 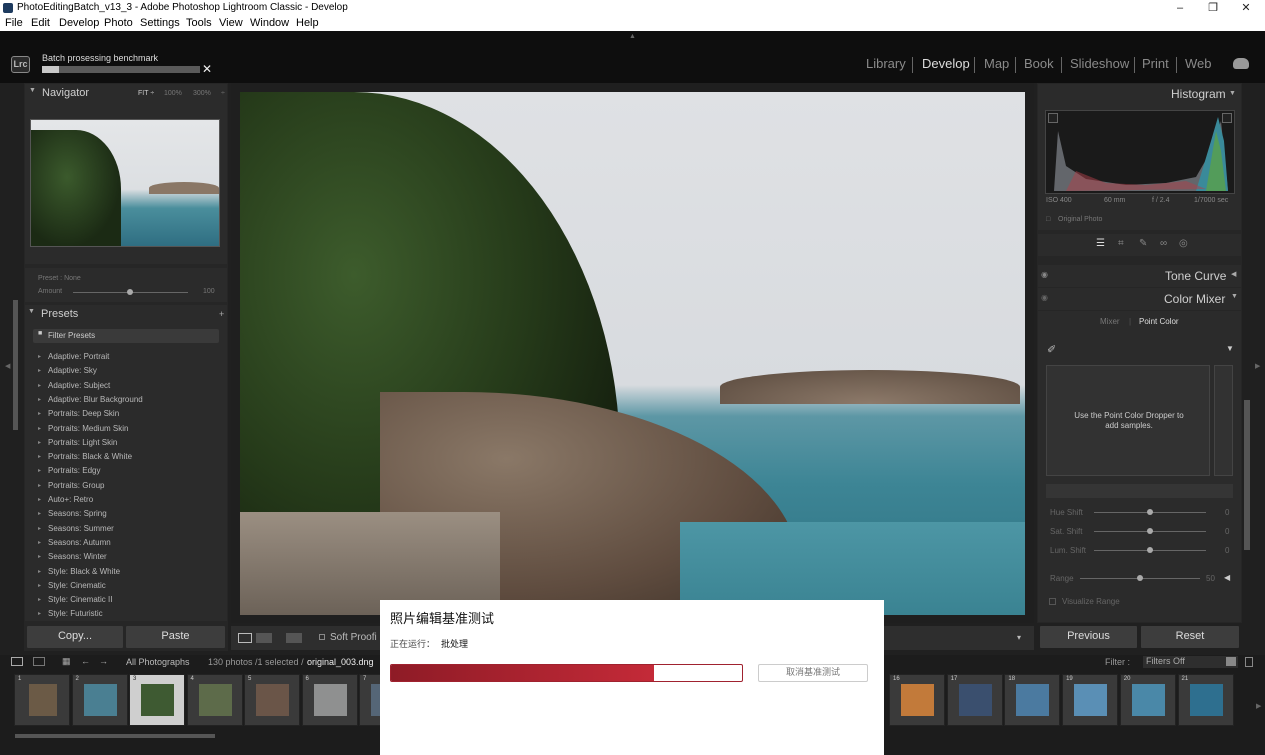 What do you see at coordinates (146, 93) in the screenshot?
I see `zoom-fit: FIT ÷` at bounding box center [146, 93].